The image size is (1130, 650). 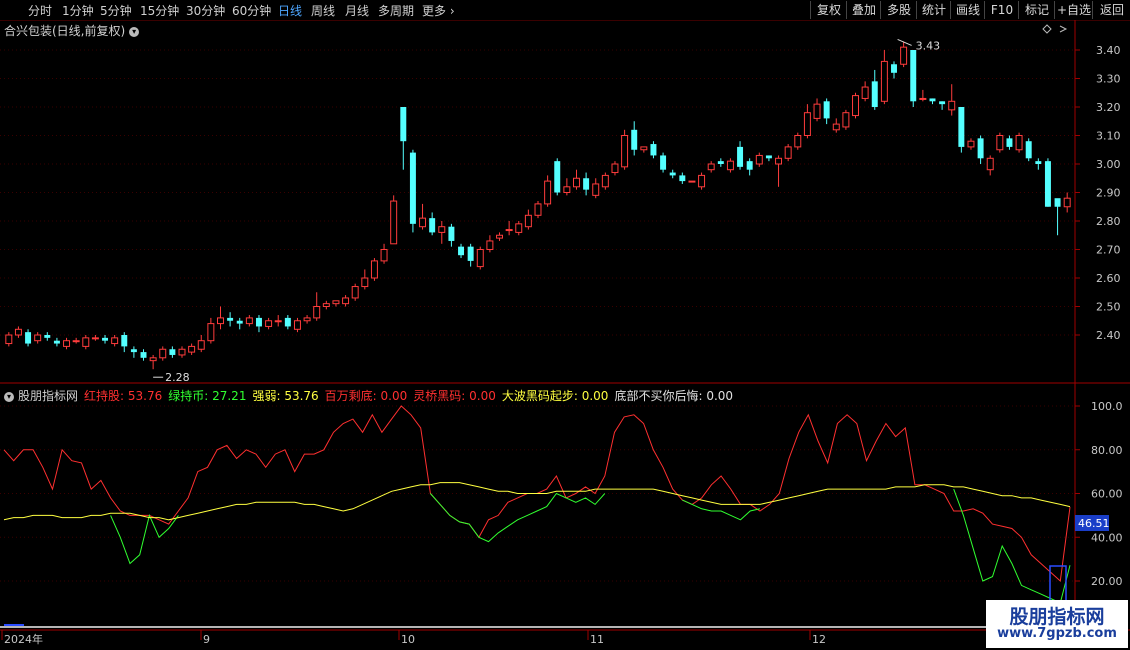 What do you see at coordinates (1108, 335) in the screenshot?
I see `price-tick-label: 2.40` at bounding box center [1108, 335].